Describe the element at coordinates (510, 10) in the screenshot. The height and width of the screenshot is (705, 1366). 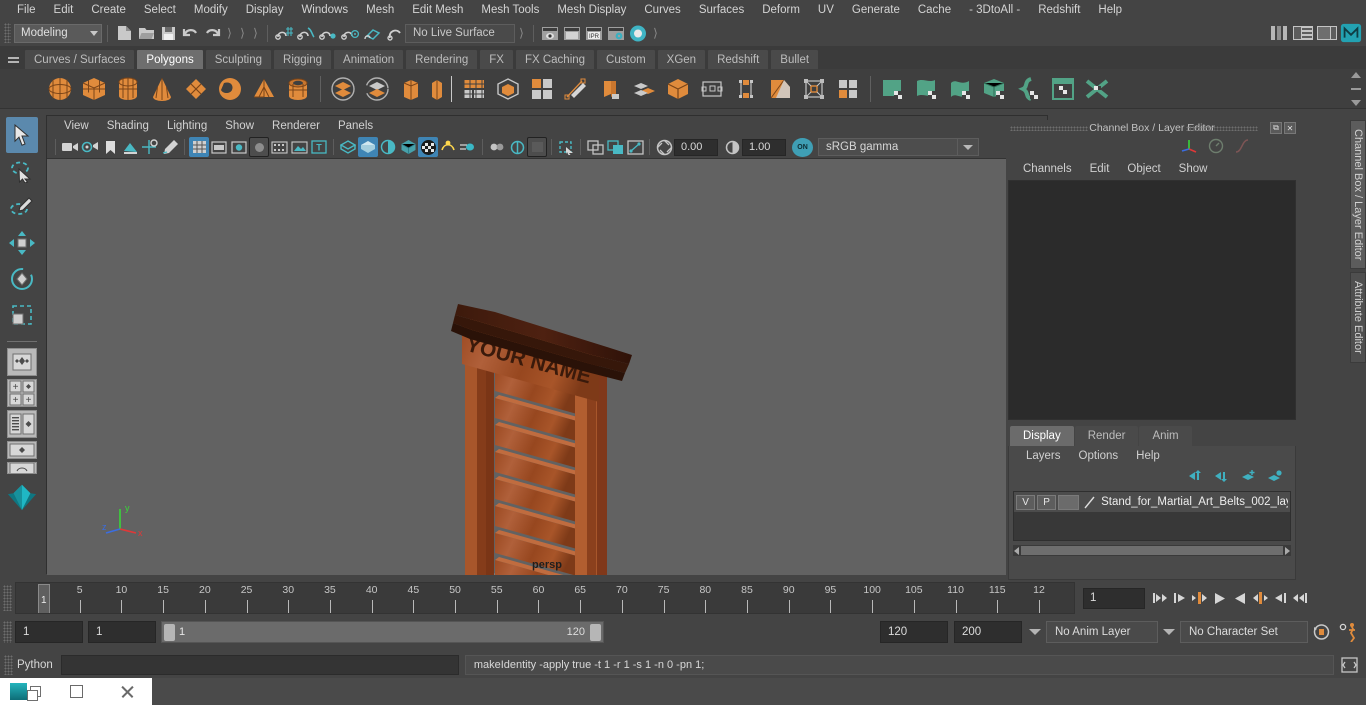
I see `menu-item-mesh-tools: Mesh Tools` at that location.